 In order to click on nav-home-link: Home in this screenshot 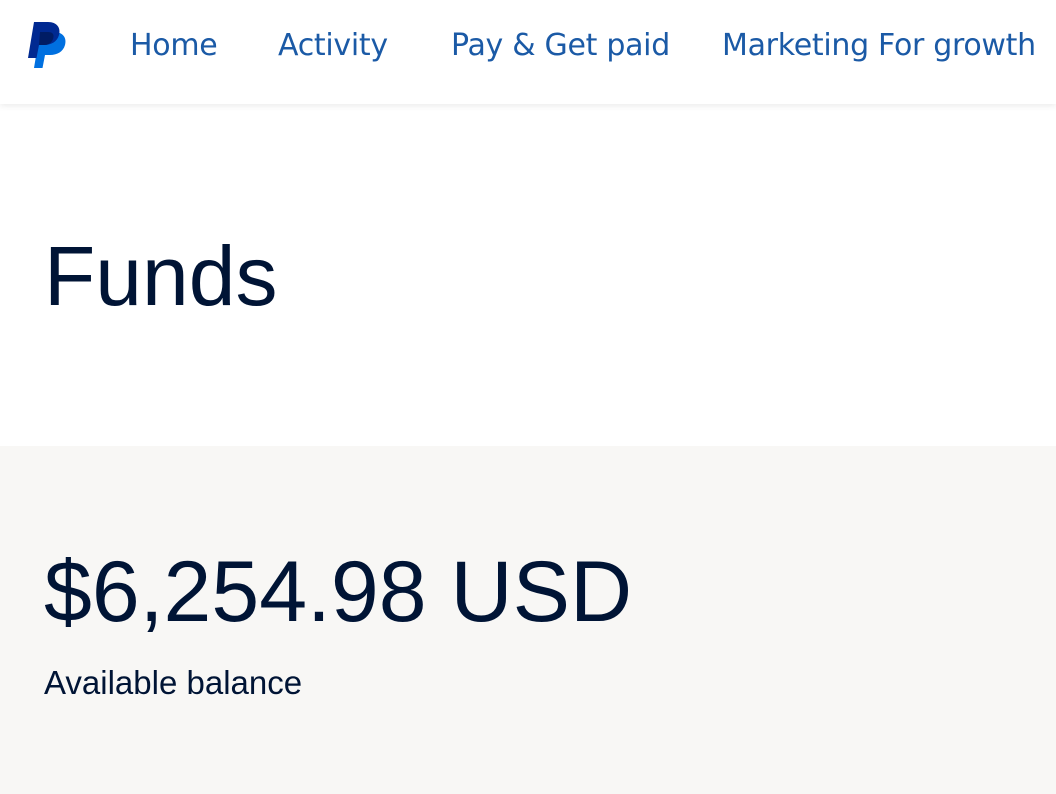, I will do `click(174, 46)`.